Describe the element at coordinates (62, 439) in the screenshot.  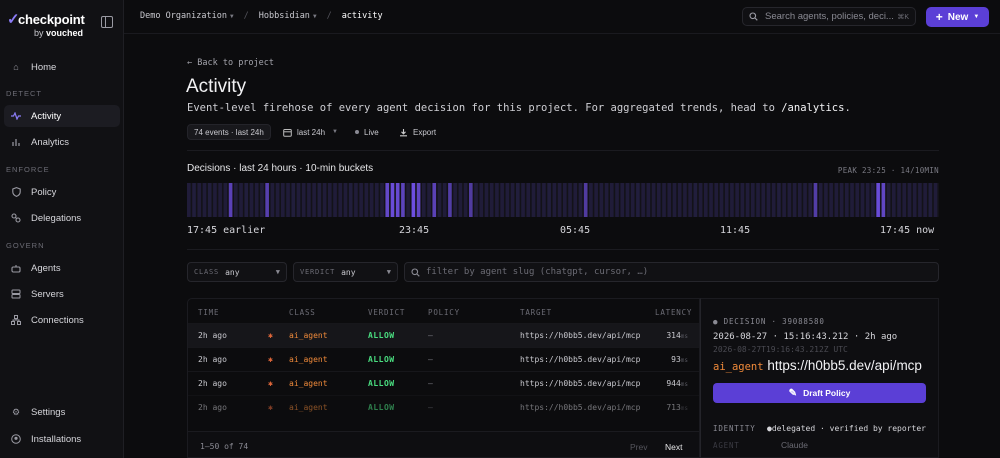
I see `sidebar-item-installations: Installations` at that location.